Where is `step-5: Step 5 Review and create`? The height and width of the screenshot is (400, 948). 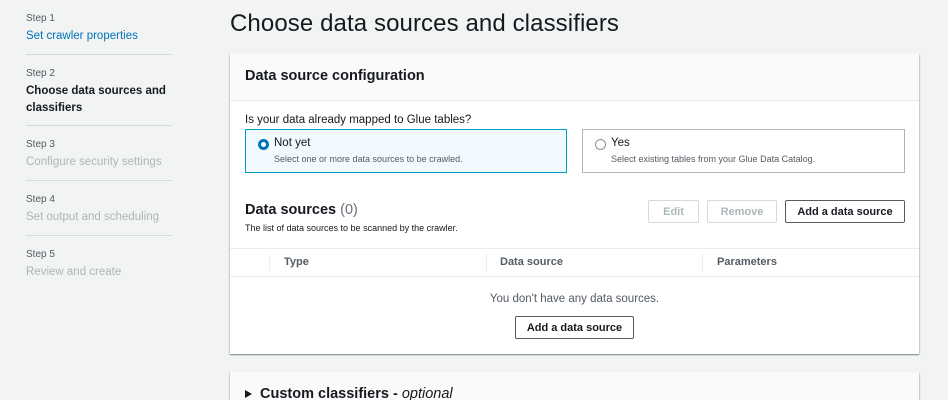 step-5: Step 5 Review and create is located at coordinates (99, 270).